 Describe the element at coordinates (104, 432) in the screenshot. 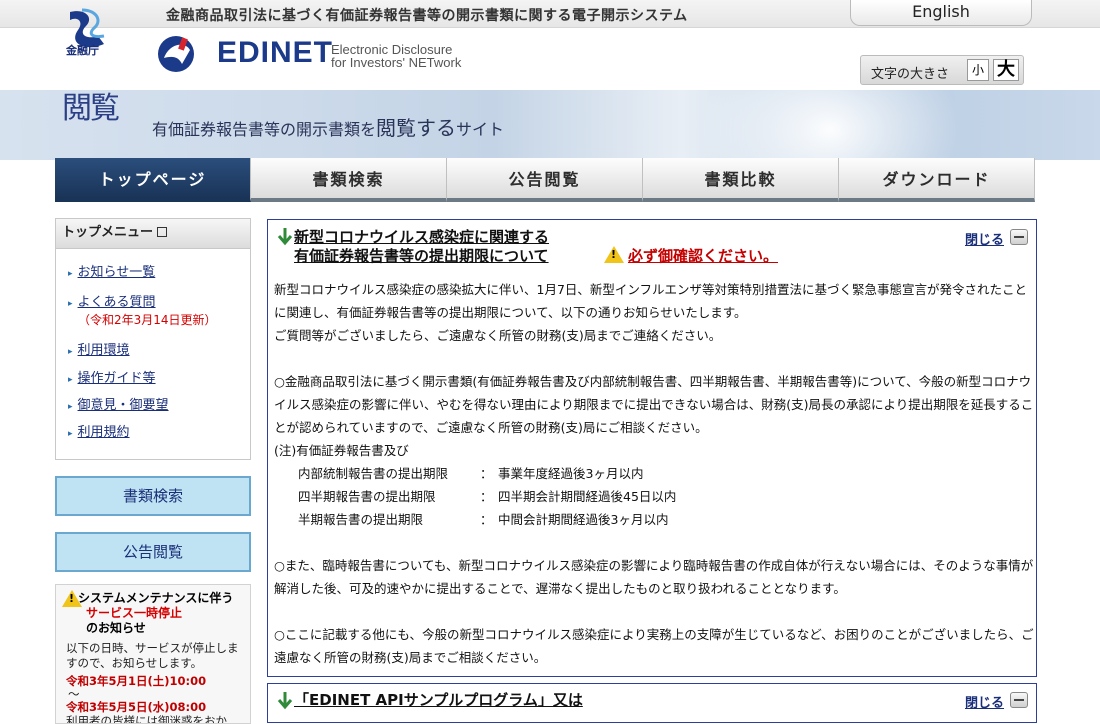

I see `sidebar-link-terms: 利用規約` at that location.